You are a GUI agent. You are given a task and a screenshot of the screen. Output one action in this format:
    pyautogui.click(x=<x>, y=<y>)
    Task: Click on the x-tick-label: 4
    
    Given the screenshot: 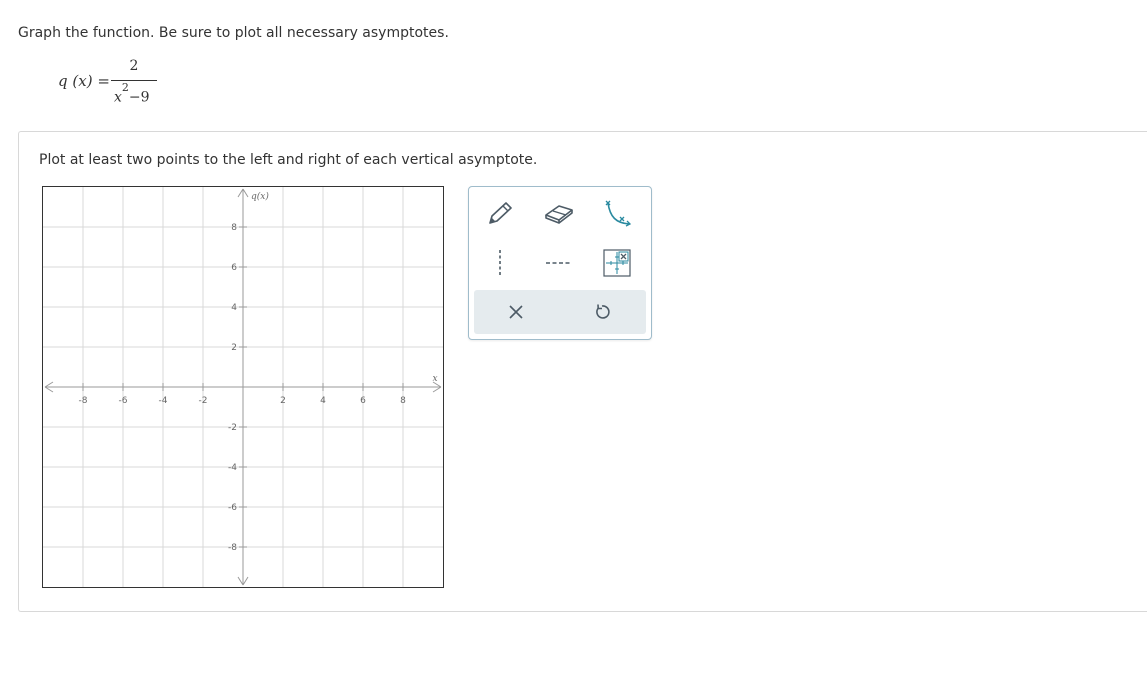 What is the action you would take?
    pyautogui.click(x=323, y=401)
    